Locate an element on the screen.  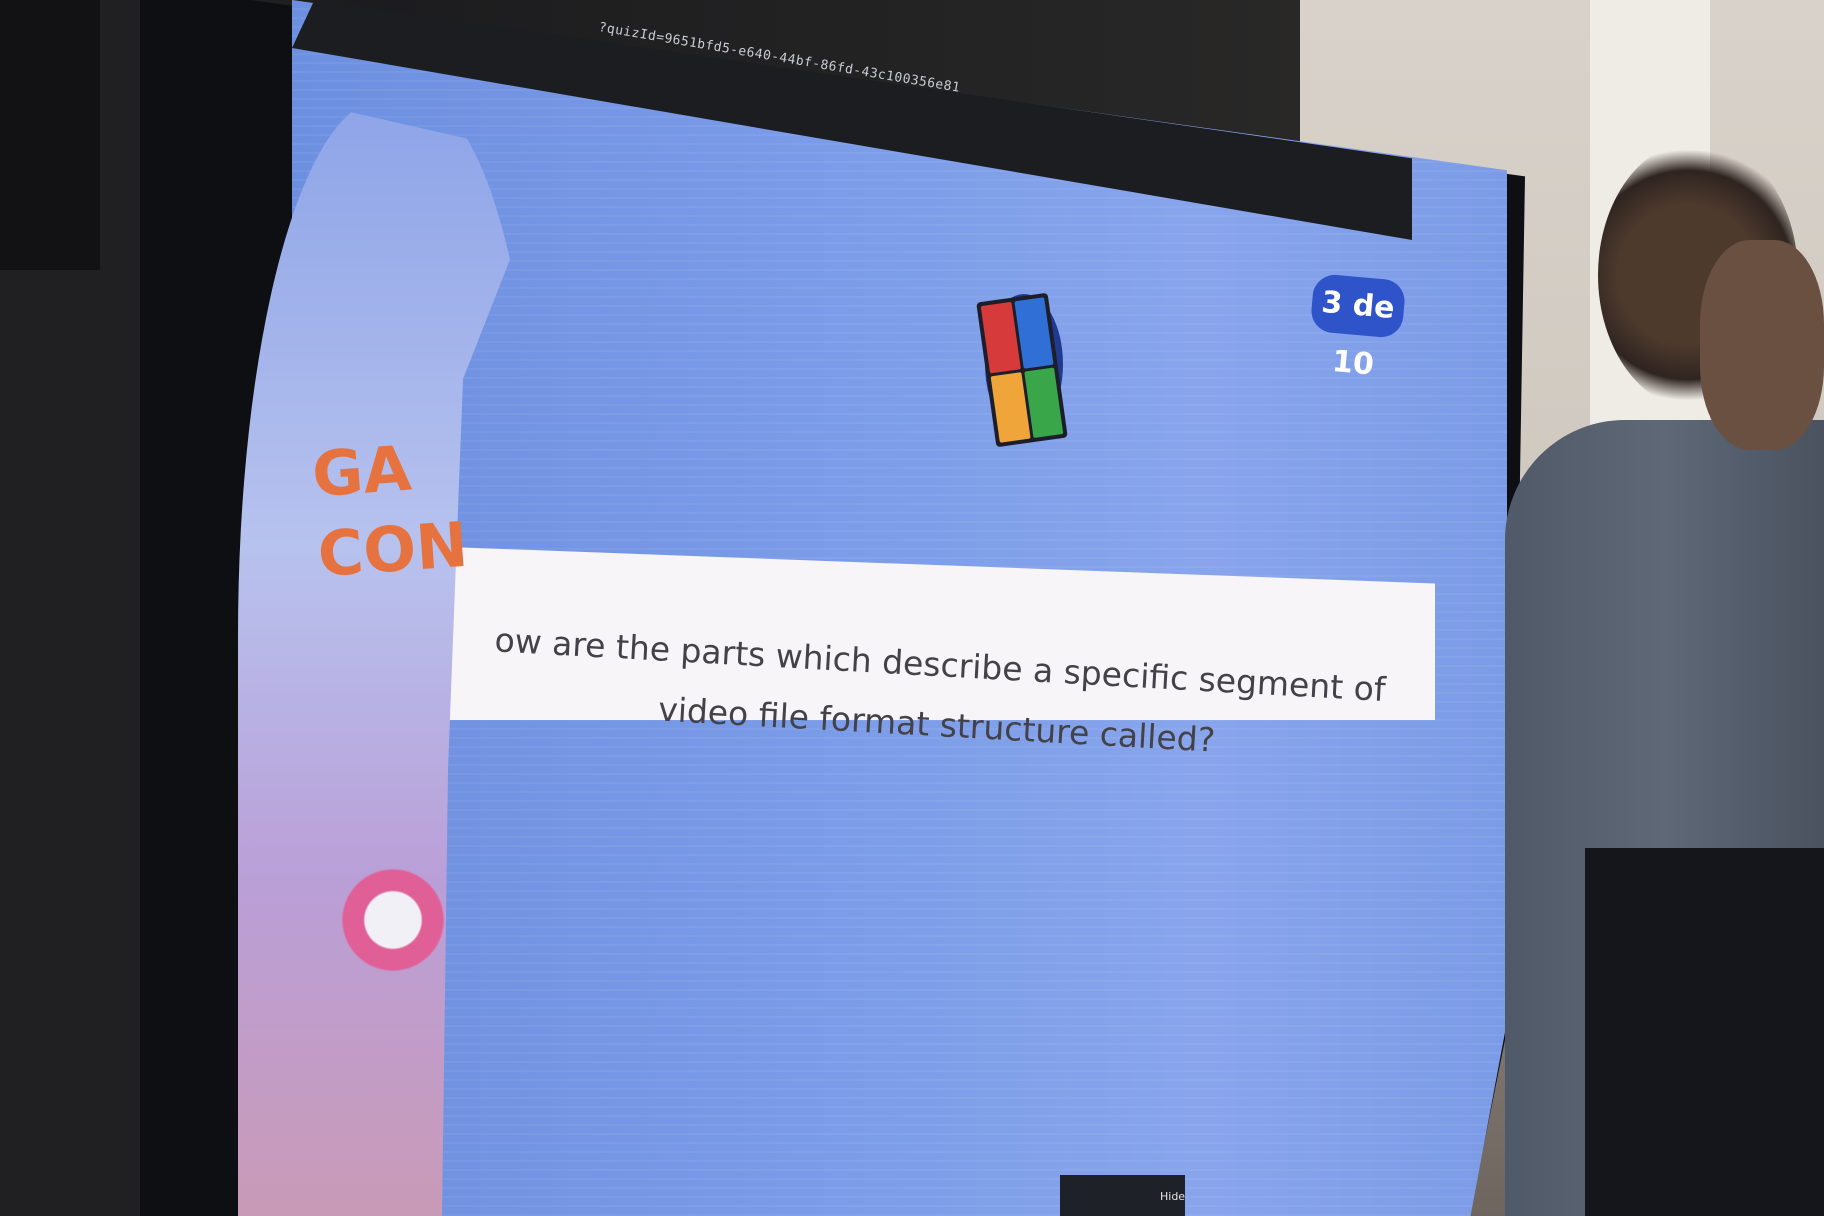
banner-logo-text: GA CON is located at coordinates (390, 511).